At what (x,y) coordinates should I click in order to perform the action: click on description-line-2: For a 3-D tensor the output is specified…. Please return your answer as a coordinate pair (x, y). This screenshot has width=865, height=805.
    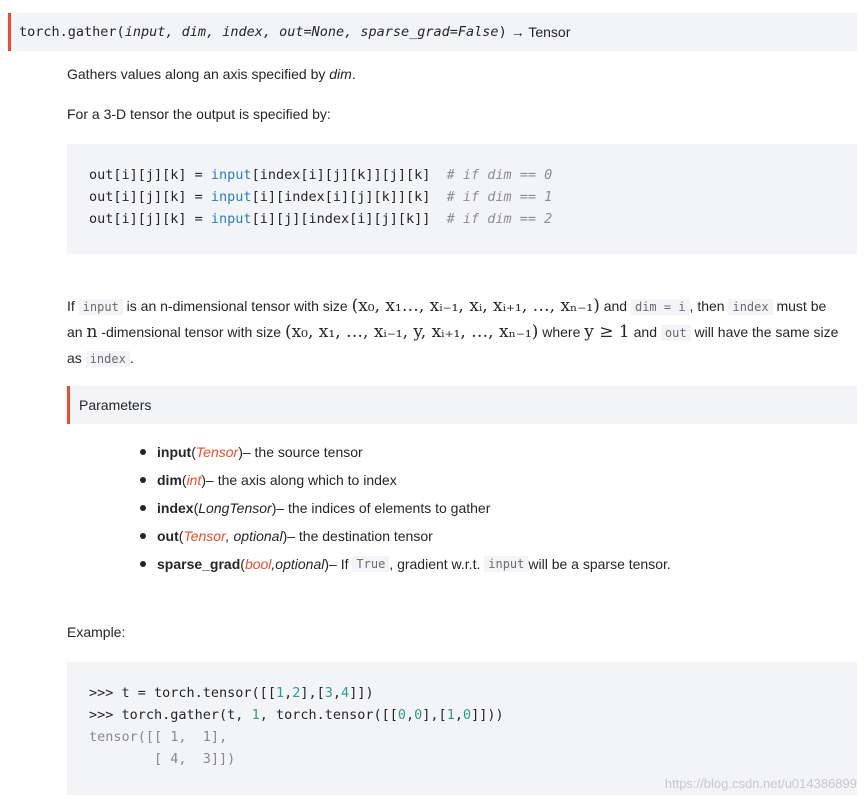
    Looking at the image, I should click on (199, 114).